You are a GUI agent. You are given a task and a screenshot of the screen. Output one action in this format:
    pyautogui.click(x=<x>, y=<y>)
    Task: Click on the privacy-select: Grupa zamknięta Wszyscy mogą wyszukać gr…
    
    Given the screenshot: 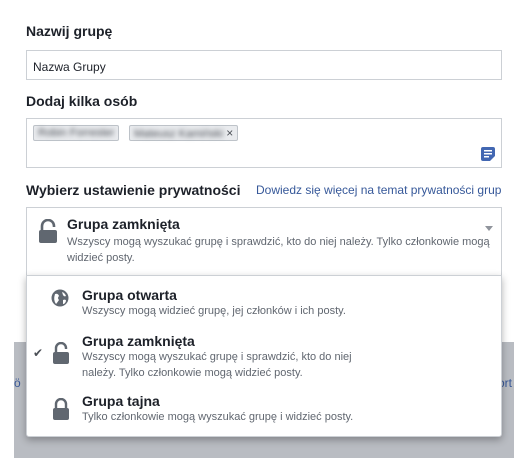 What is the action you would take?
    pyautogui.click(x=264, y=241)
    